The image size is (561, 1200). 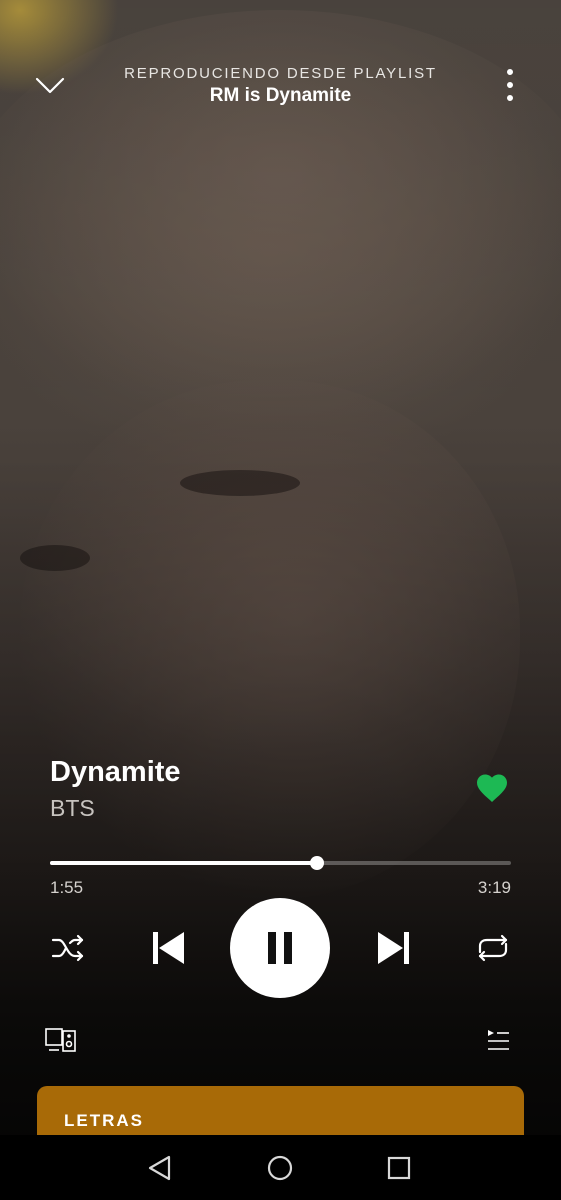 What do you see at coordinates (494, 887) in the screenshot?
I see `total-time: 3:19` at bounding box center [494, 887].